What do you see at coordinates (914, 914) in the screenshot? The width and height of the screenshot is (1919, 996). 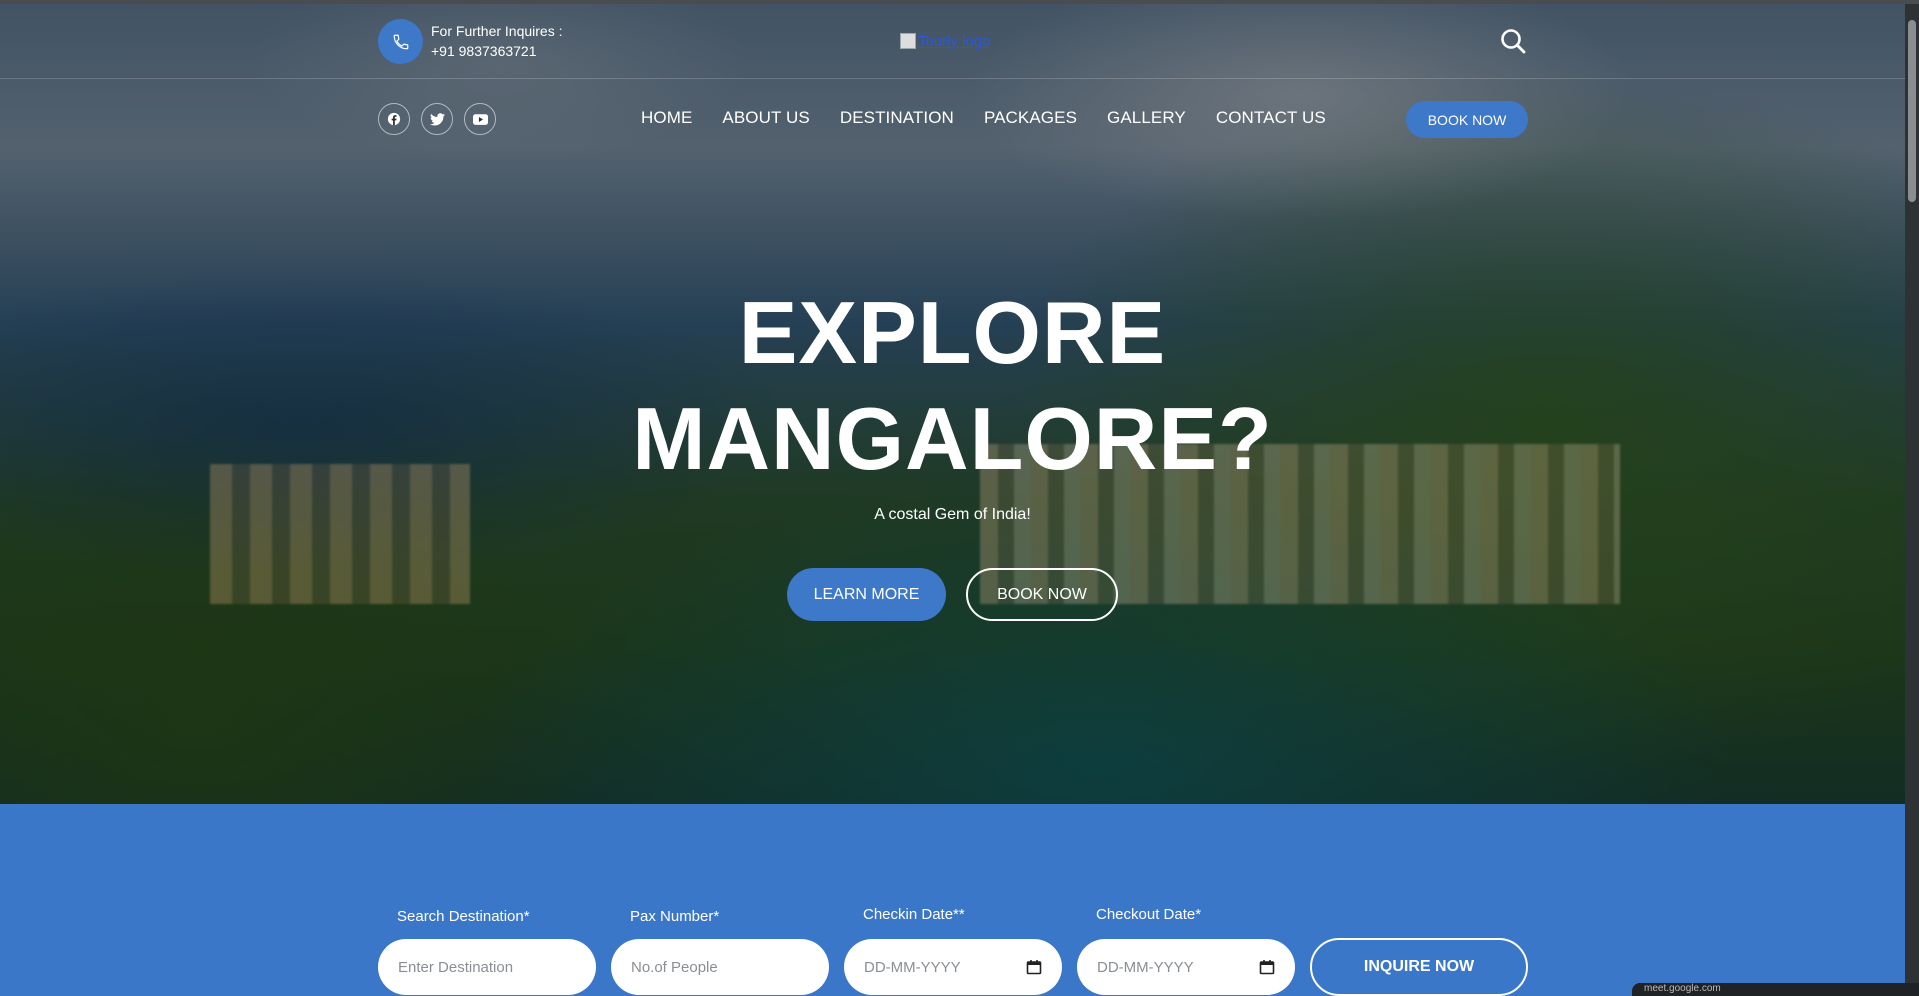 I see `checkin-label: Checkin Date**` at bounding box center [914, 914].